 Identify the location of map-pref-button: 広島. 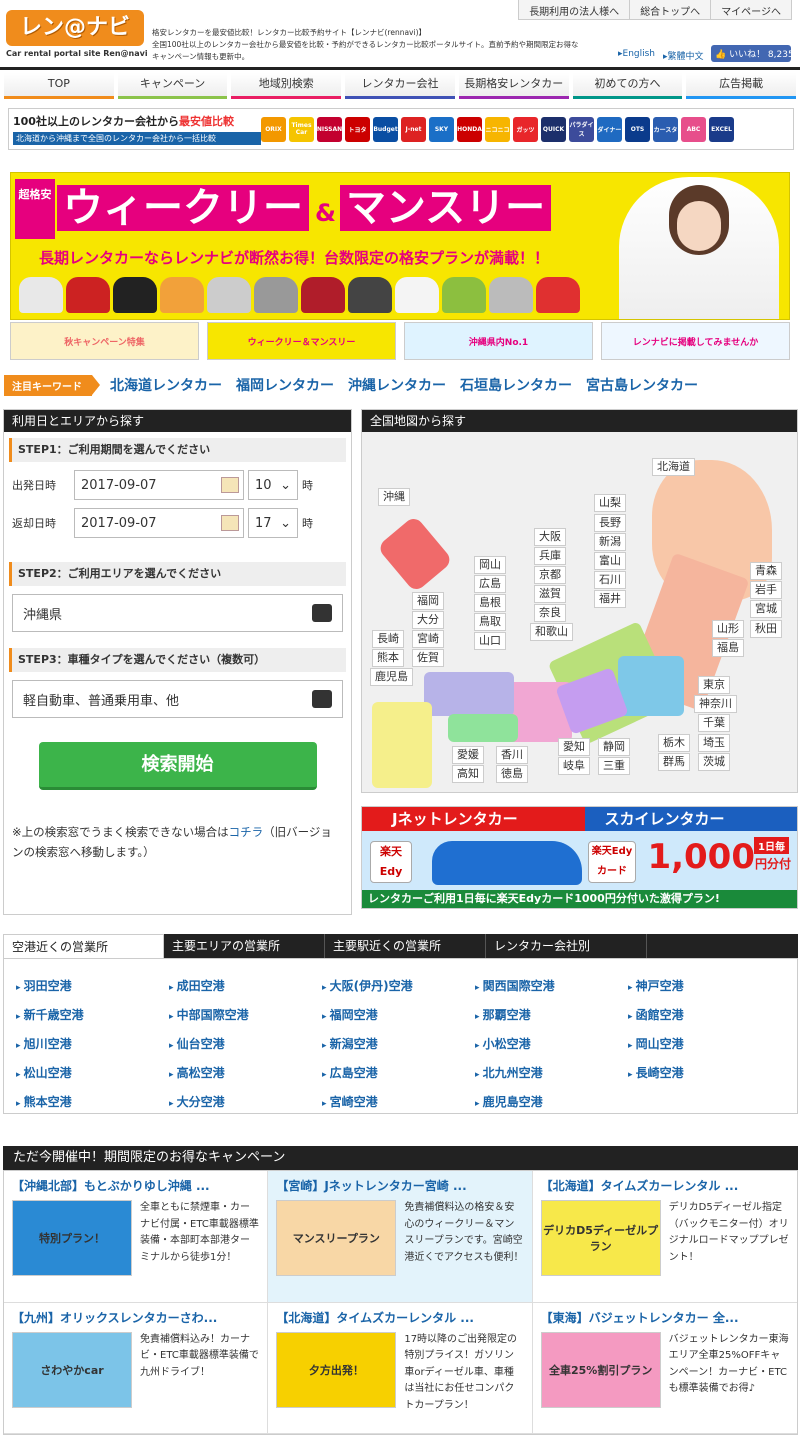
(490, 584).